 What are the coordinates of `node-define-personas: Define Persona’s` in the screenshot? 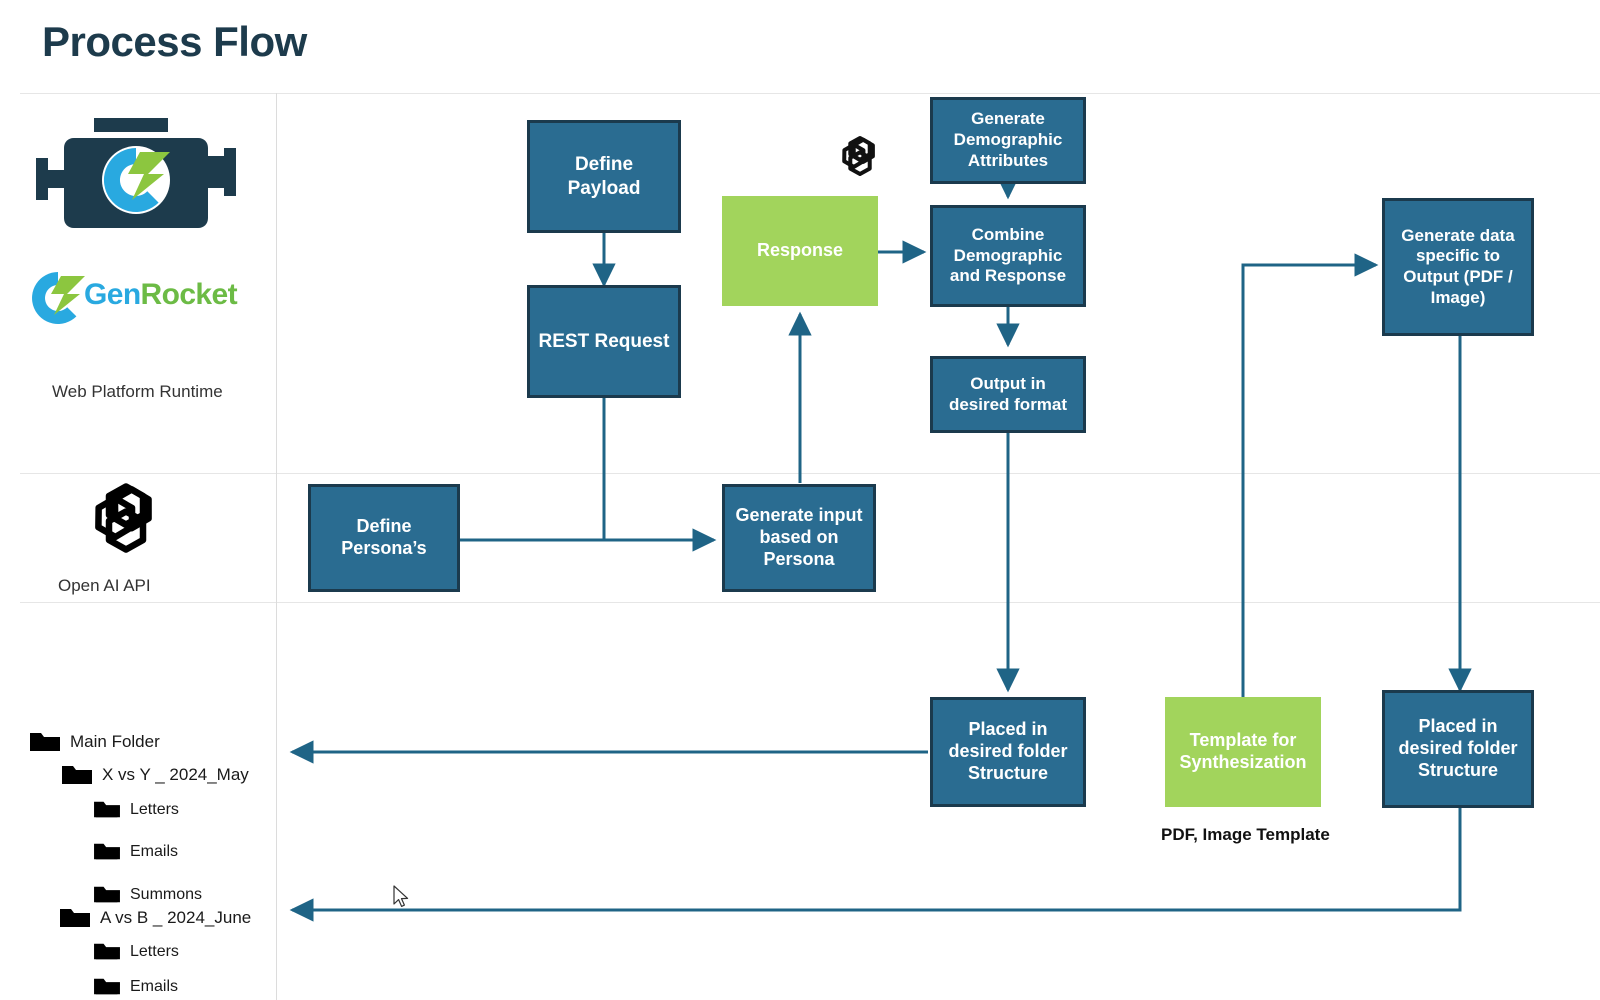 It's located at (384, 538).